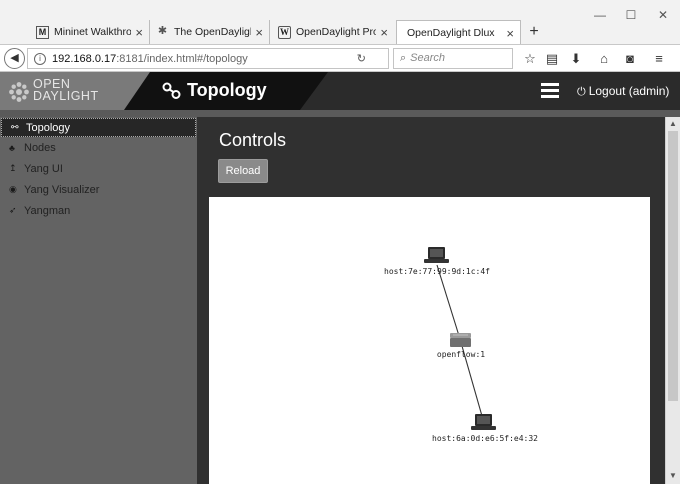 The width and height of the screenshot is (680, 484). Describe the element at coordinates (673, 266) in the screenshot. I see `scrollbar-thumb` at that location.